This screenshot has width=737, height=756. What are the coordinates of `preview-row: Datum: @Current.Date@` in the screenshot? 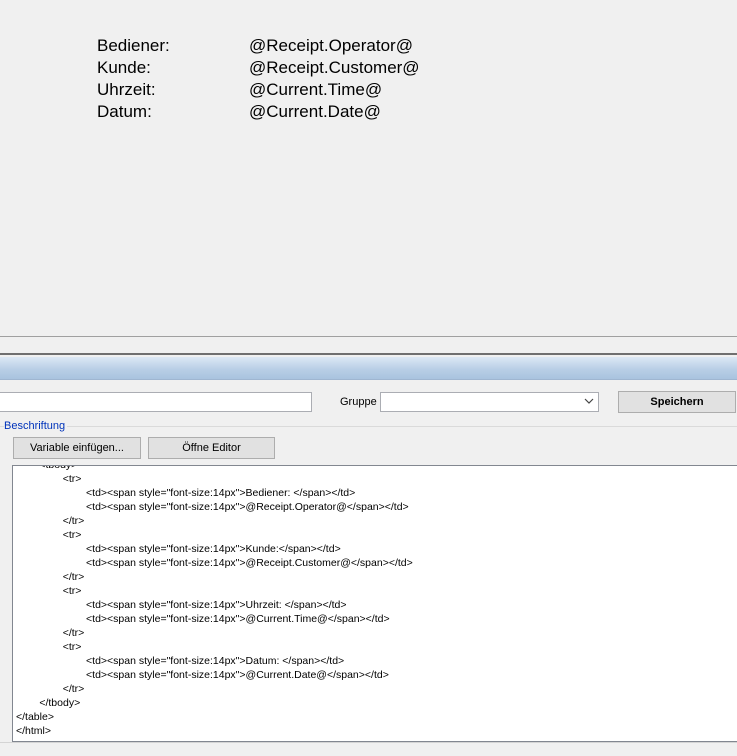 It's located at (258, 112).